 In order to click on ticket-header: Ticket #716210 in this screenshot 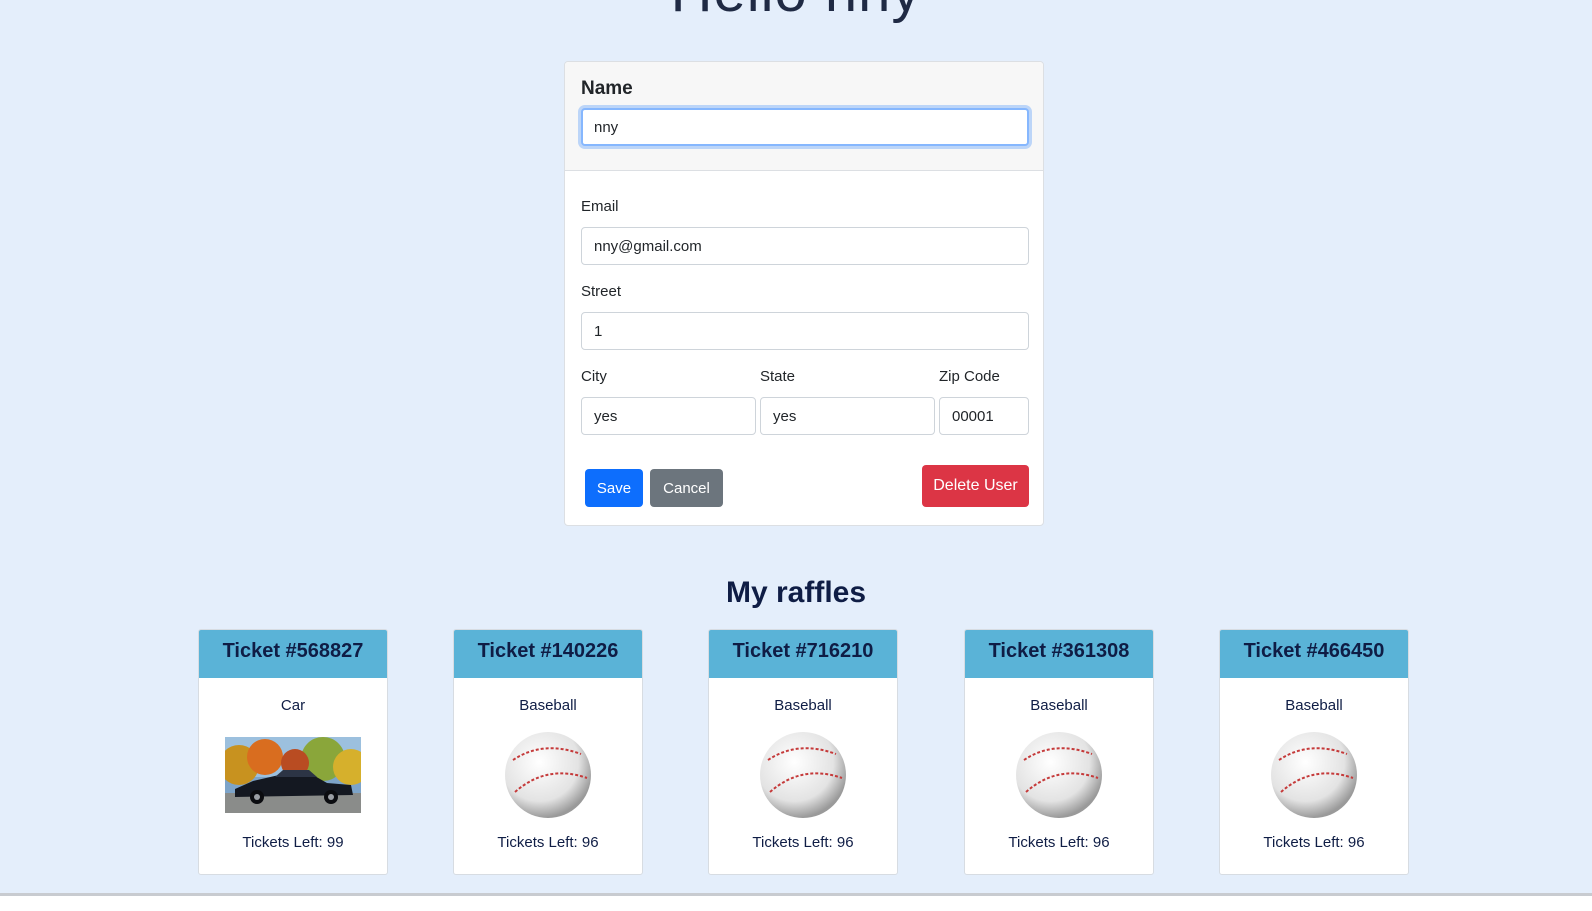, I will do `click(803, 654)`.